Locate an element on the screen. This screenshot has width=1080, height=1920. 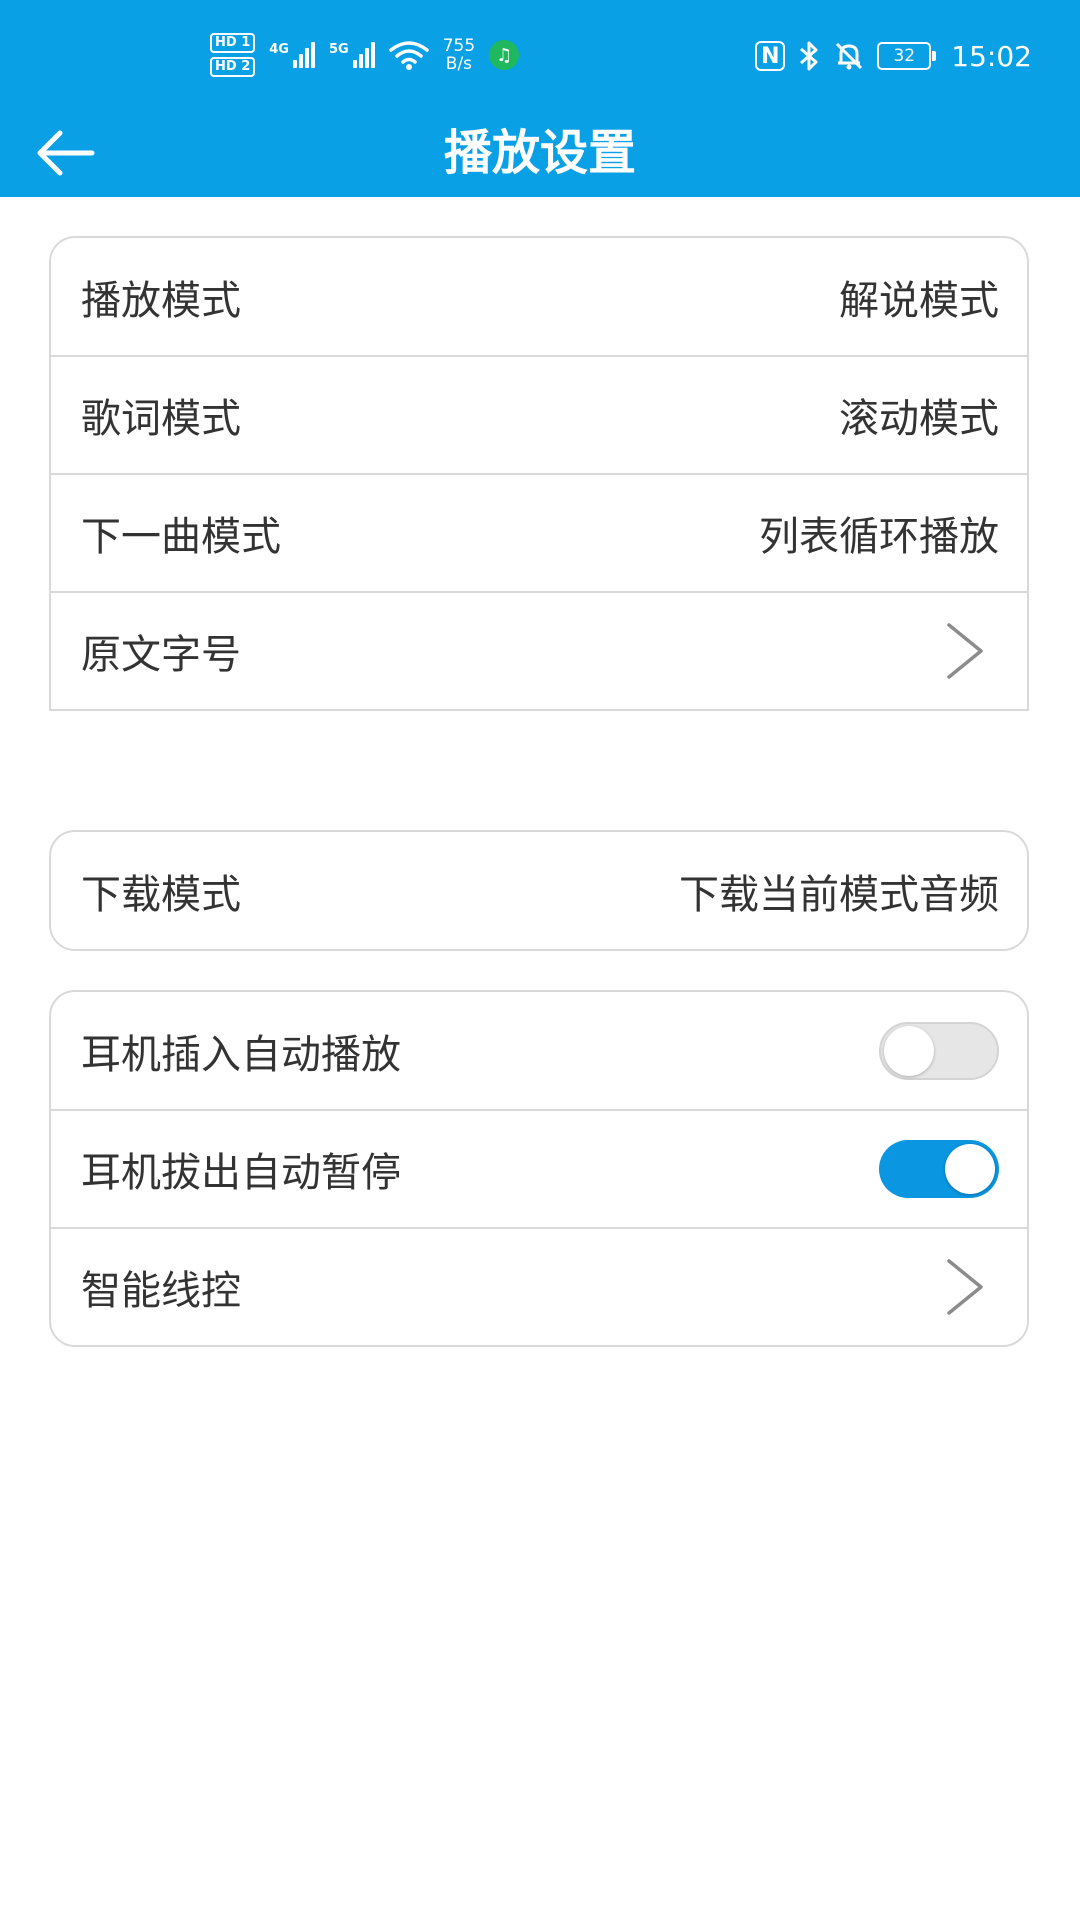
network-speed-unit: B/s is located at coordinates (459, 64).